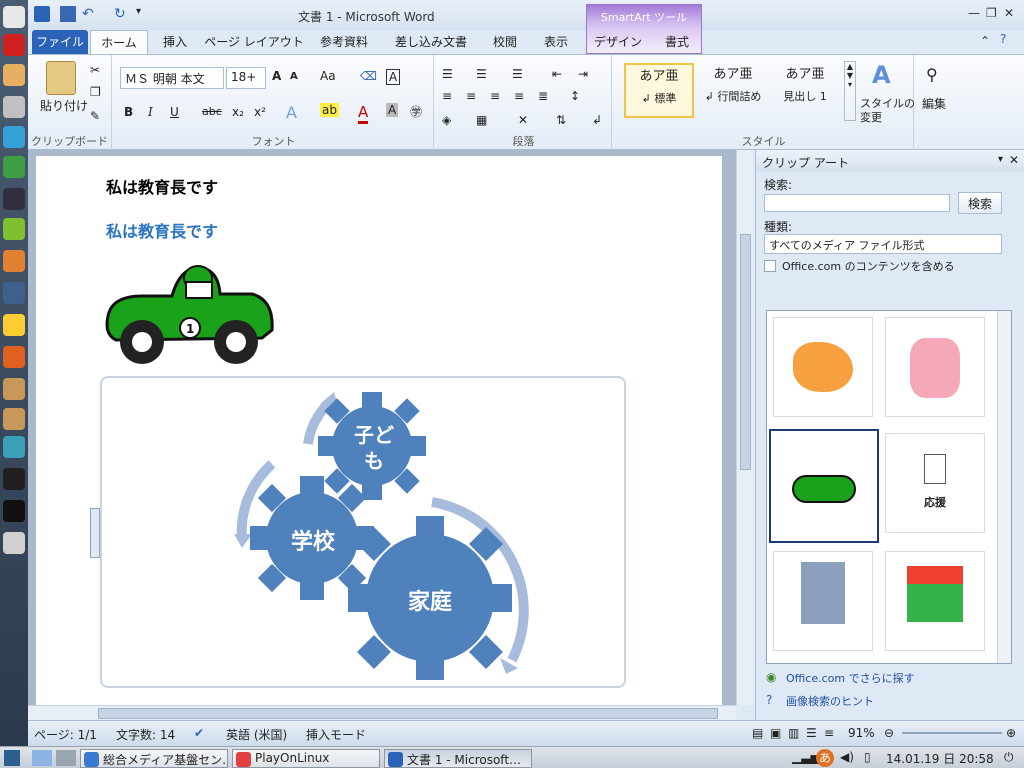 Image resolution: width=1024 pixels, height=768 pixels. I want to click on clip-cornucopia, so click(823, 367).